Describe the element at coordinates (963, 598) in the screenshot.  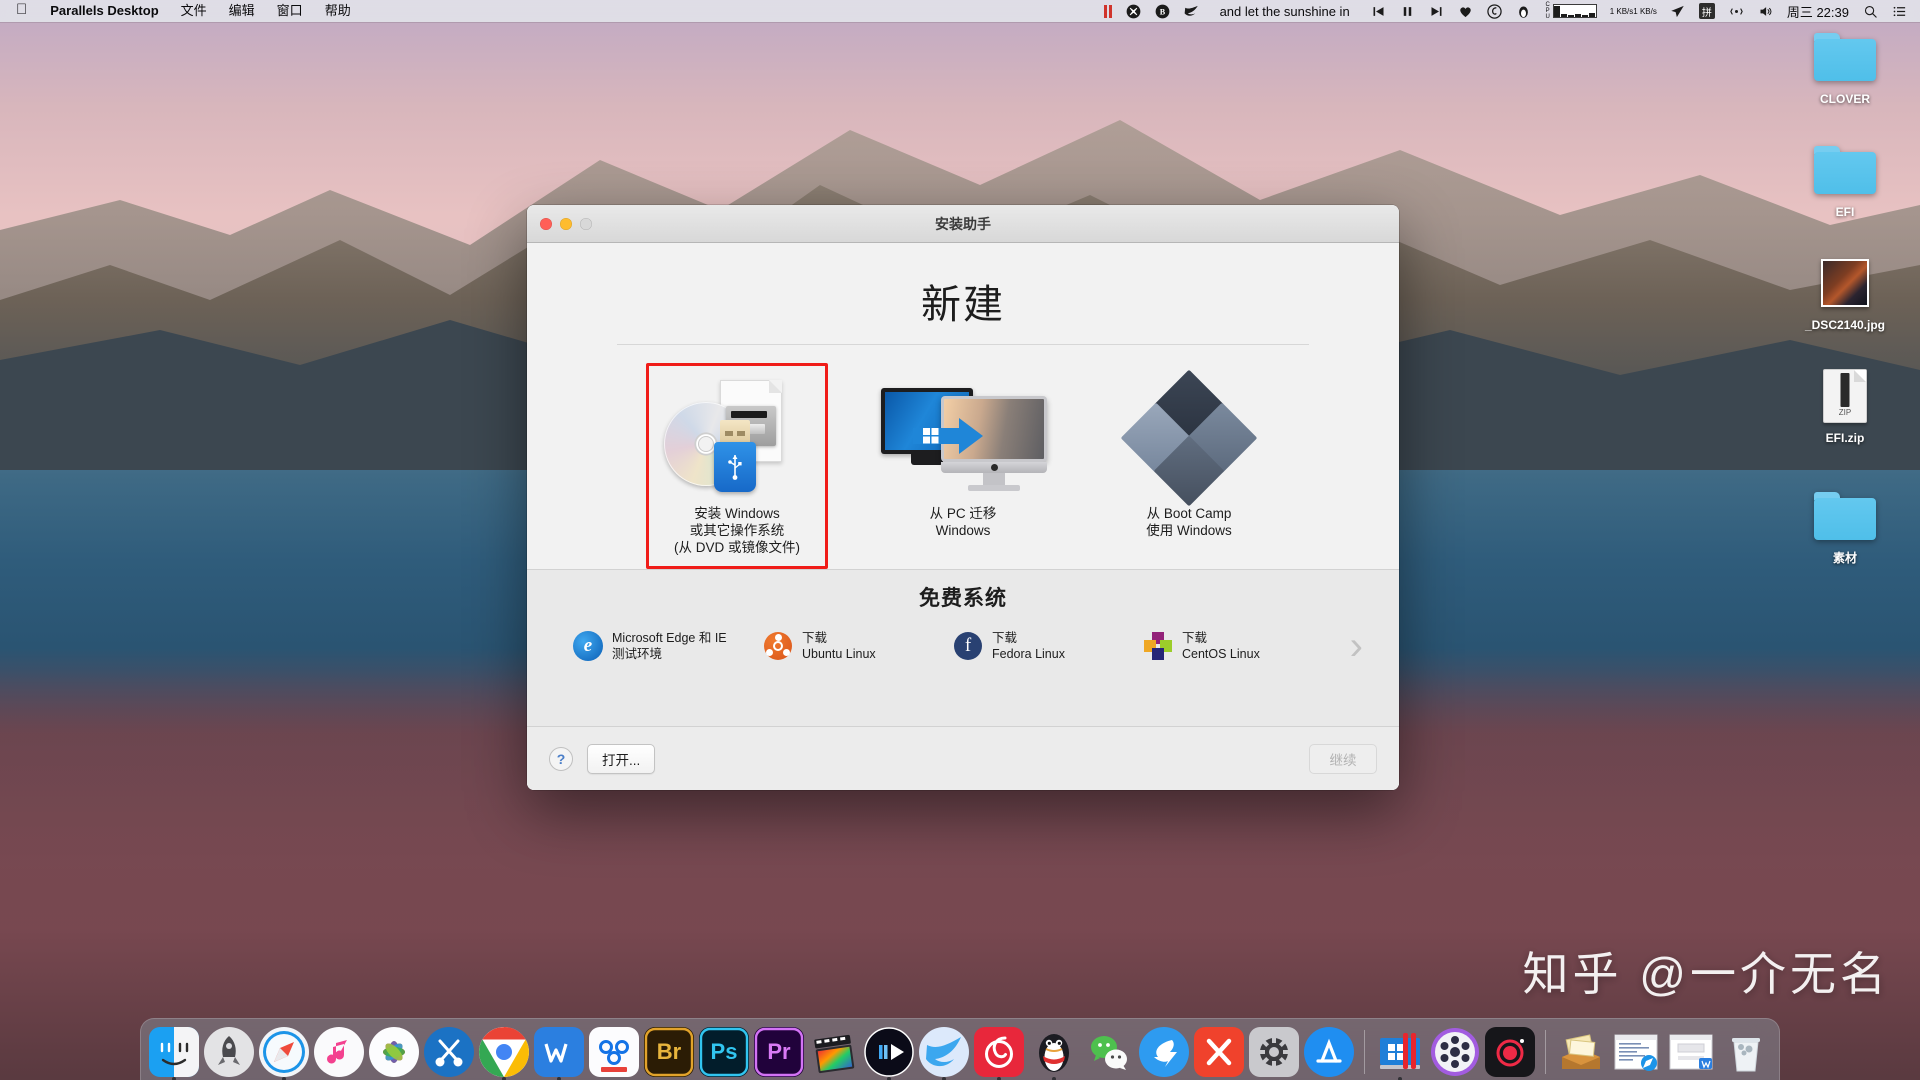
I see `free-systems-title: 免费系统` at that location.